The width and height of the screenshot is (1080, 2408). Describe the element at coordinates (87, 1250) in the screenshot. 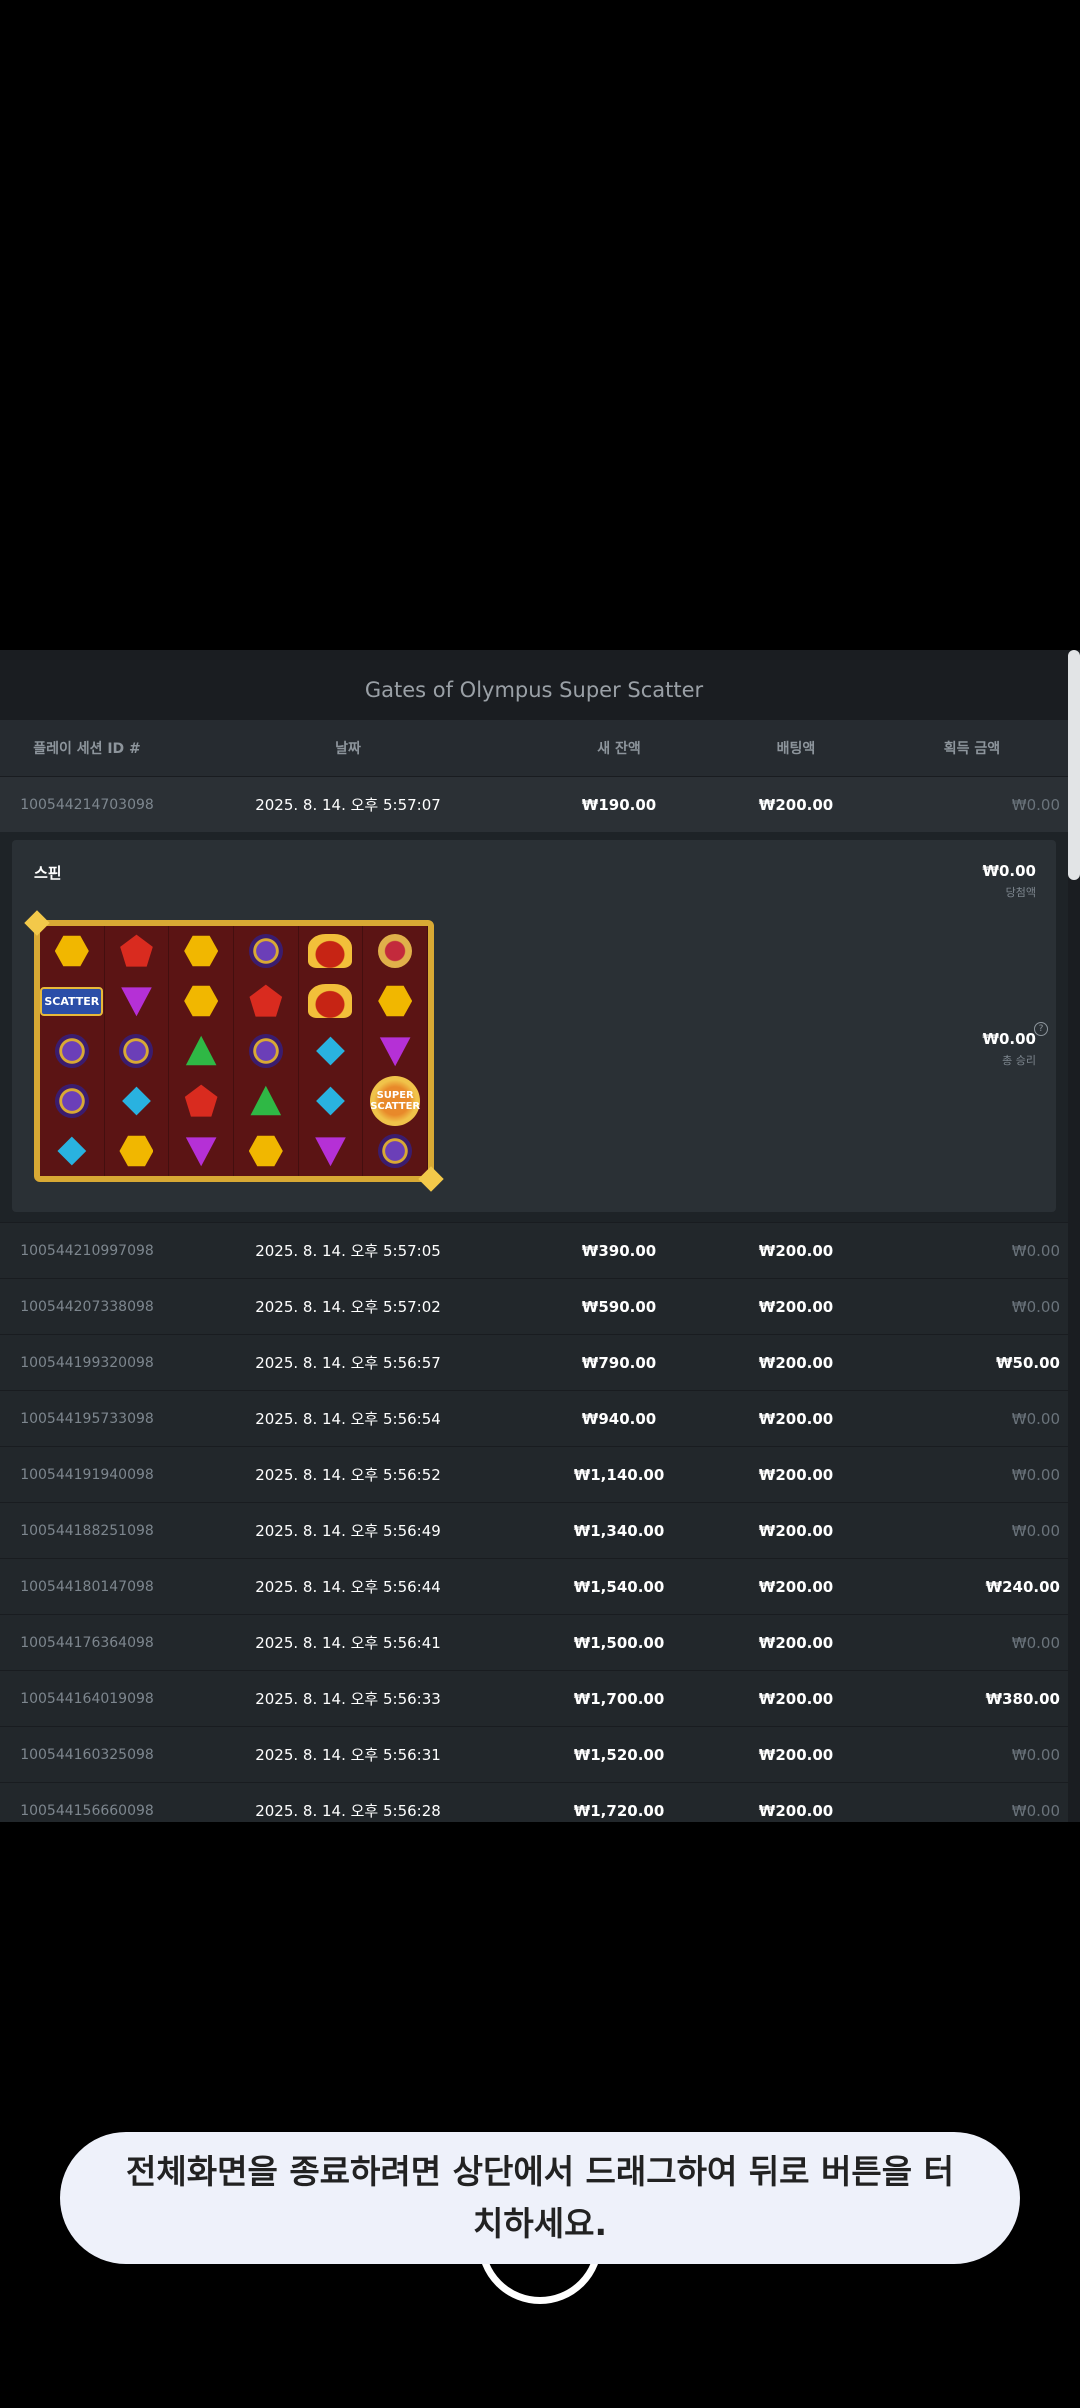

I see `row-session-id: 100544210997098` at that location.